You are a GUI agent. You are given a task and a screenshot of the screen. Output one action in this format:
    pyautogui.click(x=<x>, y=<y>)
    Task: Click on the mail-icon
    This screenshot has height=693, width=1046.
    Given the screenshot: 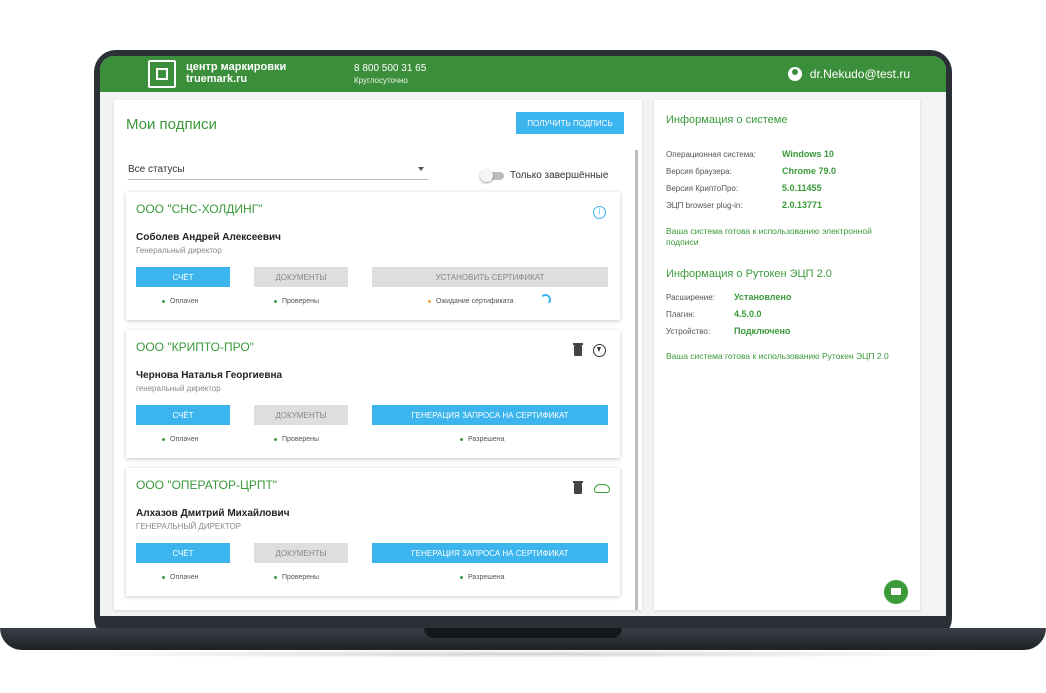 What is the action you would take?
    pyautogui.click(x=896, y=592)
    